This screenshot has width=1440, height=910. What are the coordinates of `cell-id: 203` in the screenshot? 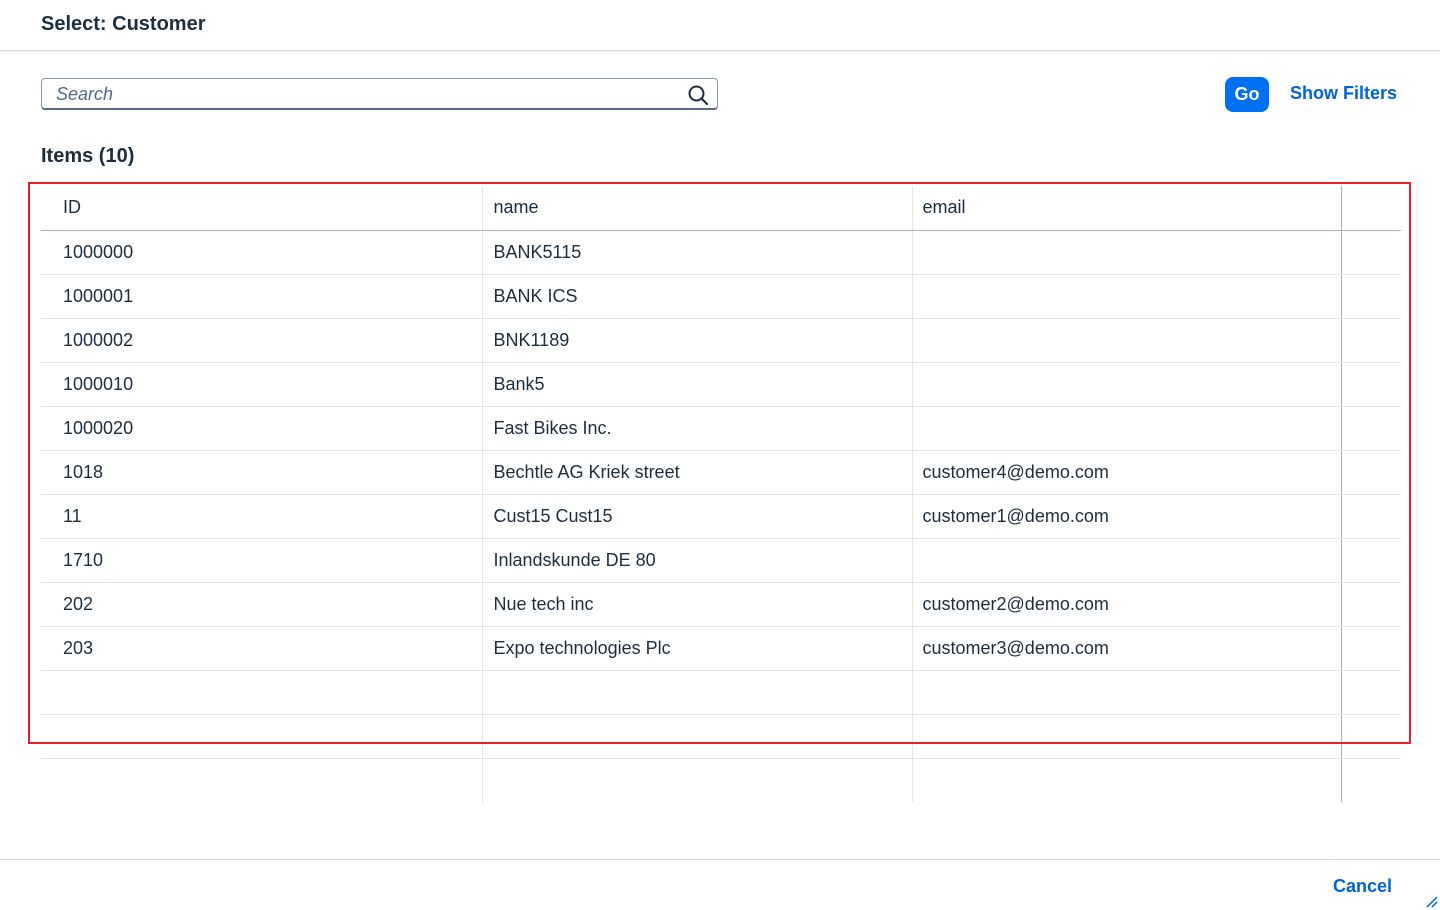 It's located at (261, 648).